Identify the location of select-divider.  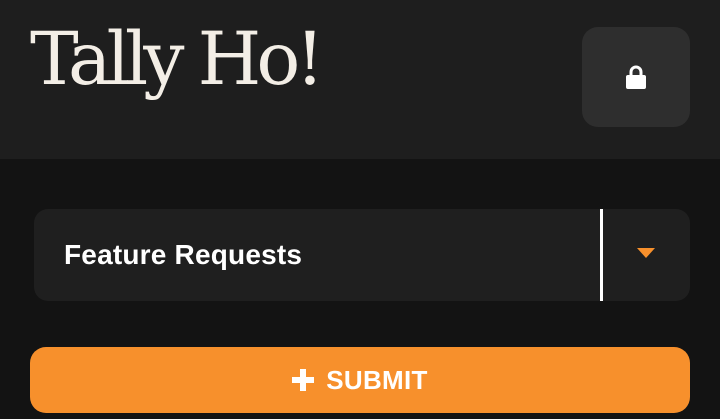
(601, 255).